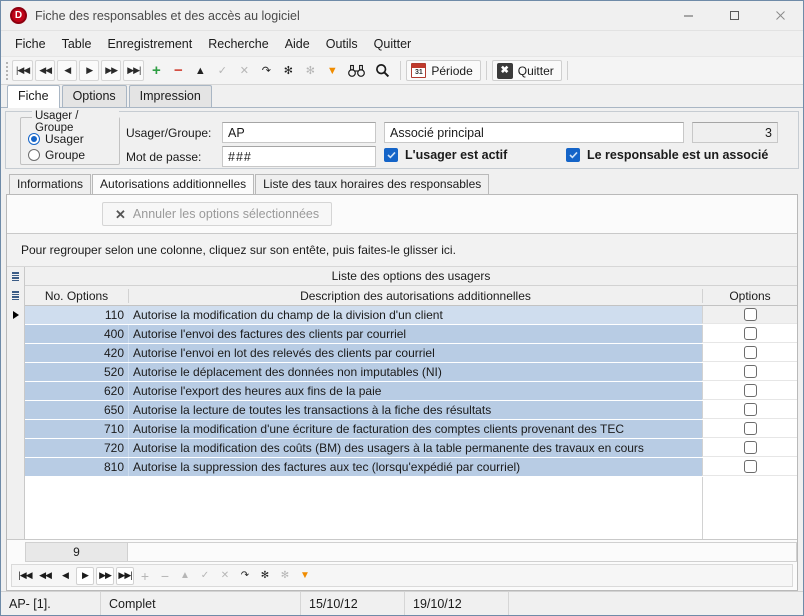 This screenshot has width=804, height=616. Describe the element at coordinates (76, 296) in the screenshot. I see `column-header-no-options: No. Options` at that location.